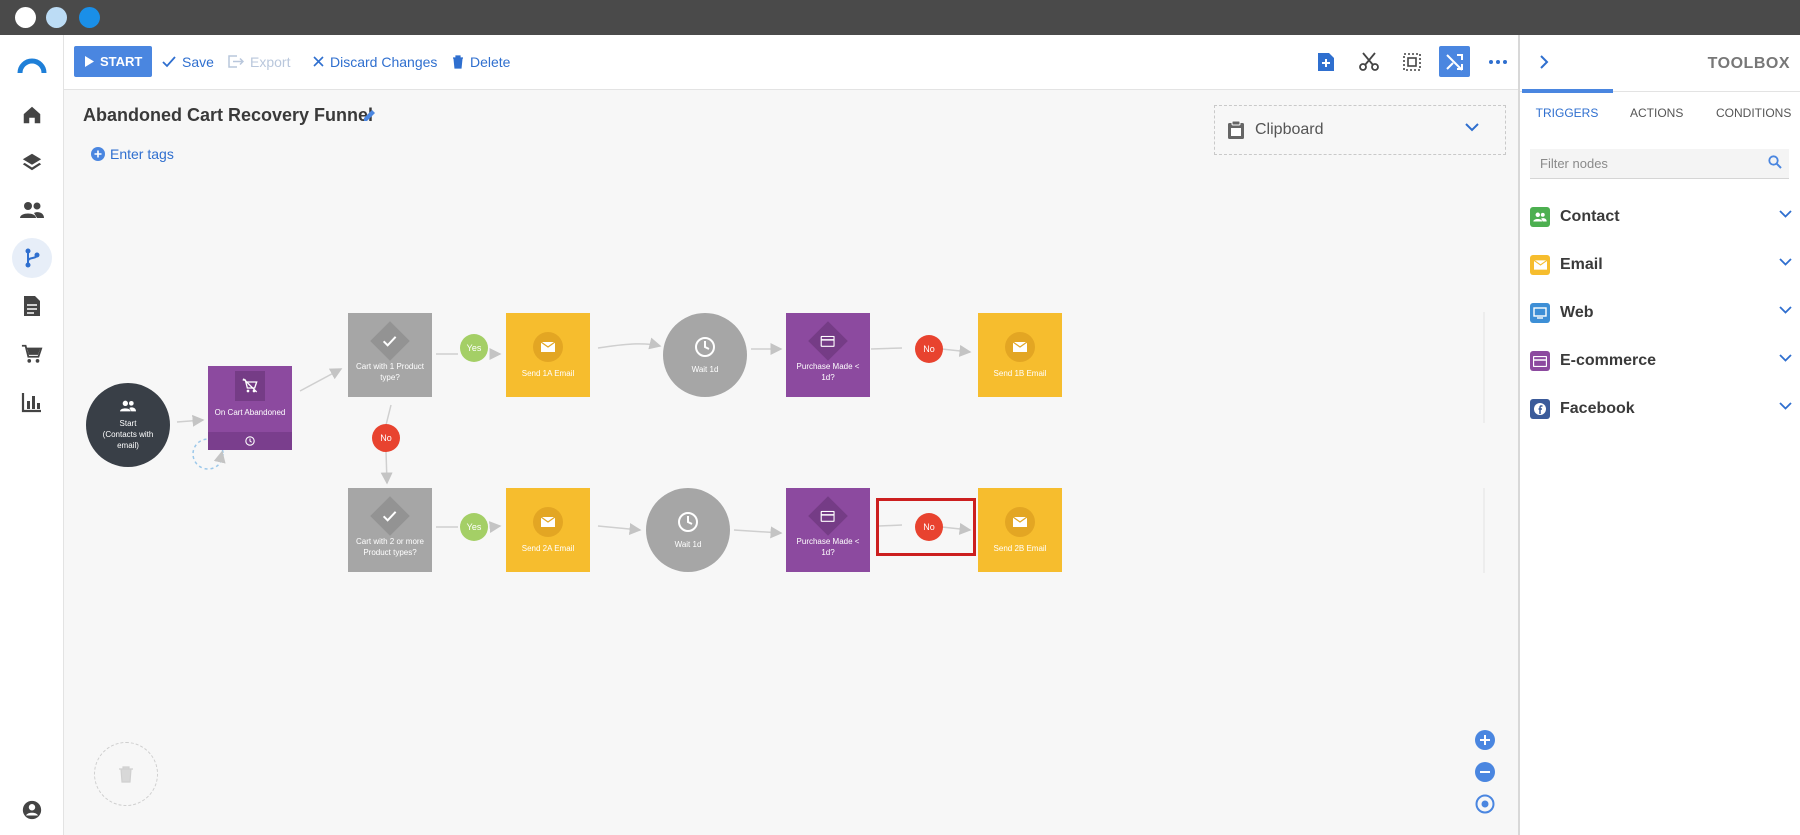  Describe the element at coordinates (458, 61) in the screenshot. I see `trash-icon` at that location.